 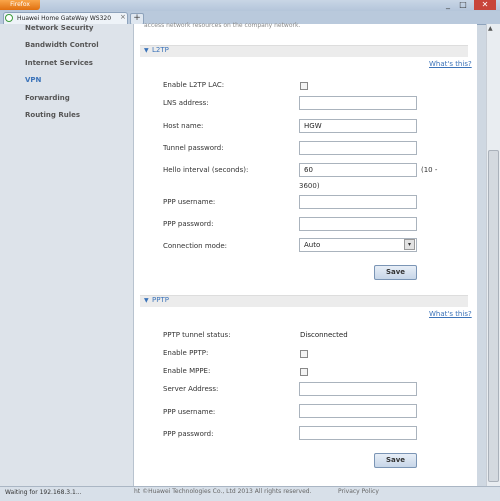 I want to click on sidebar-item-bandwidth-control: Bandwidth Control, so click(x=62, y=45).